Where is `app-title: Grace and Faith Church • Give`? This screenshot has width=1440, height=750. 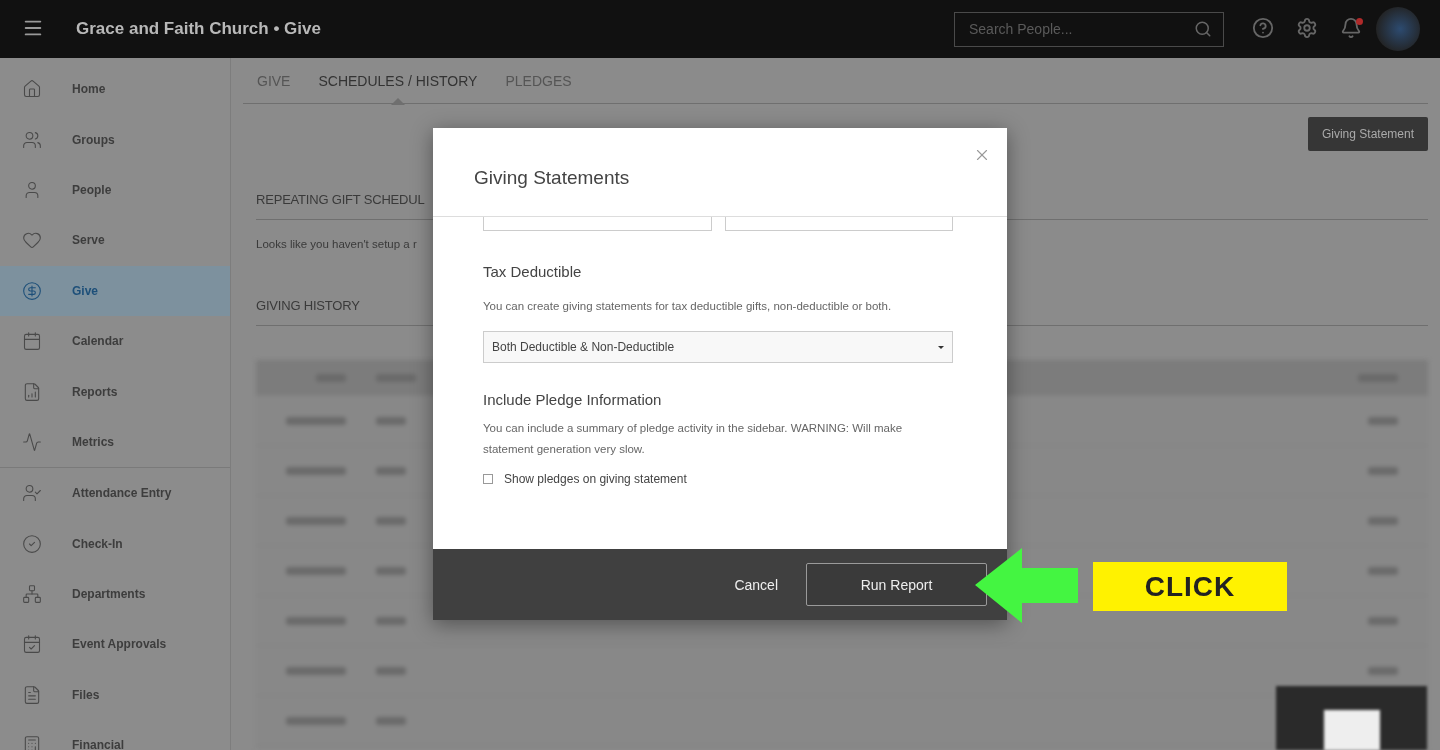
app-title: Grace and Faith Church • Give is located at coordinates (199, 29).